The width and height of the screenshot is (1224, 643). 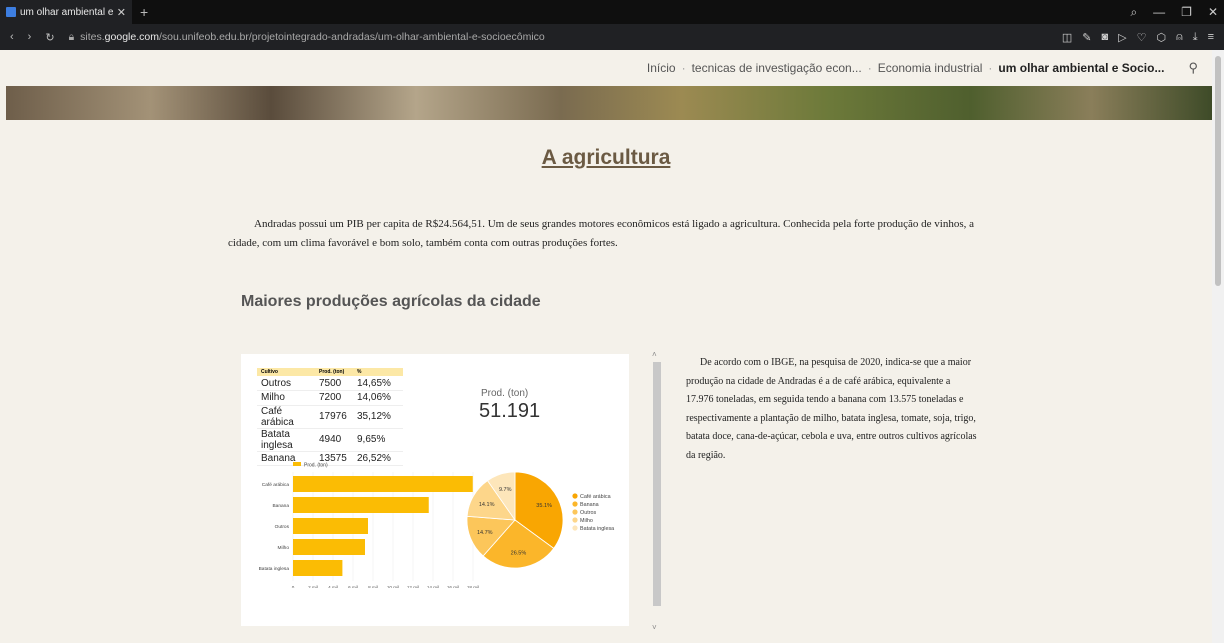 I want to click on url-domain: google.com, so click(x=131, y=37).